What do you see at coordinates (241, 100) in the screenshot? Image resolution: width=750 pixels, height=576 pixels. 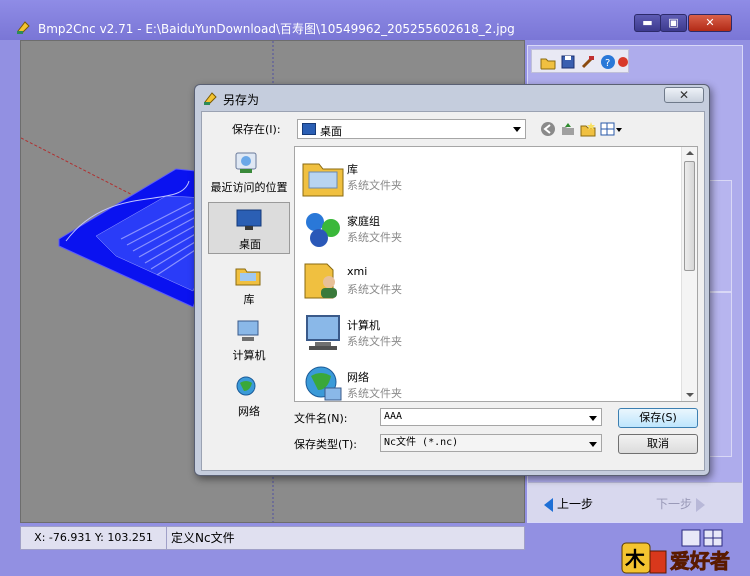 I see `dialog-title: 另存为` at bounding box center [241, 100].